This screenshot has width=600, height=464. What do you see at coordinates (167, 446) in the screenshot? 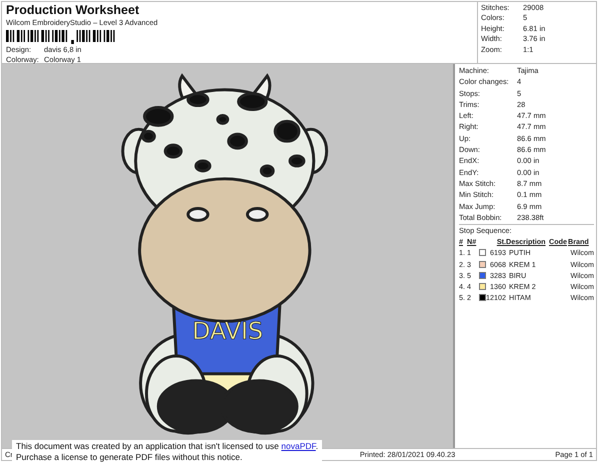
I see `notice-text: This document was created by an application that isn't licensed to use novaPDF.` at bounding box center [167, 446].